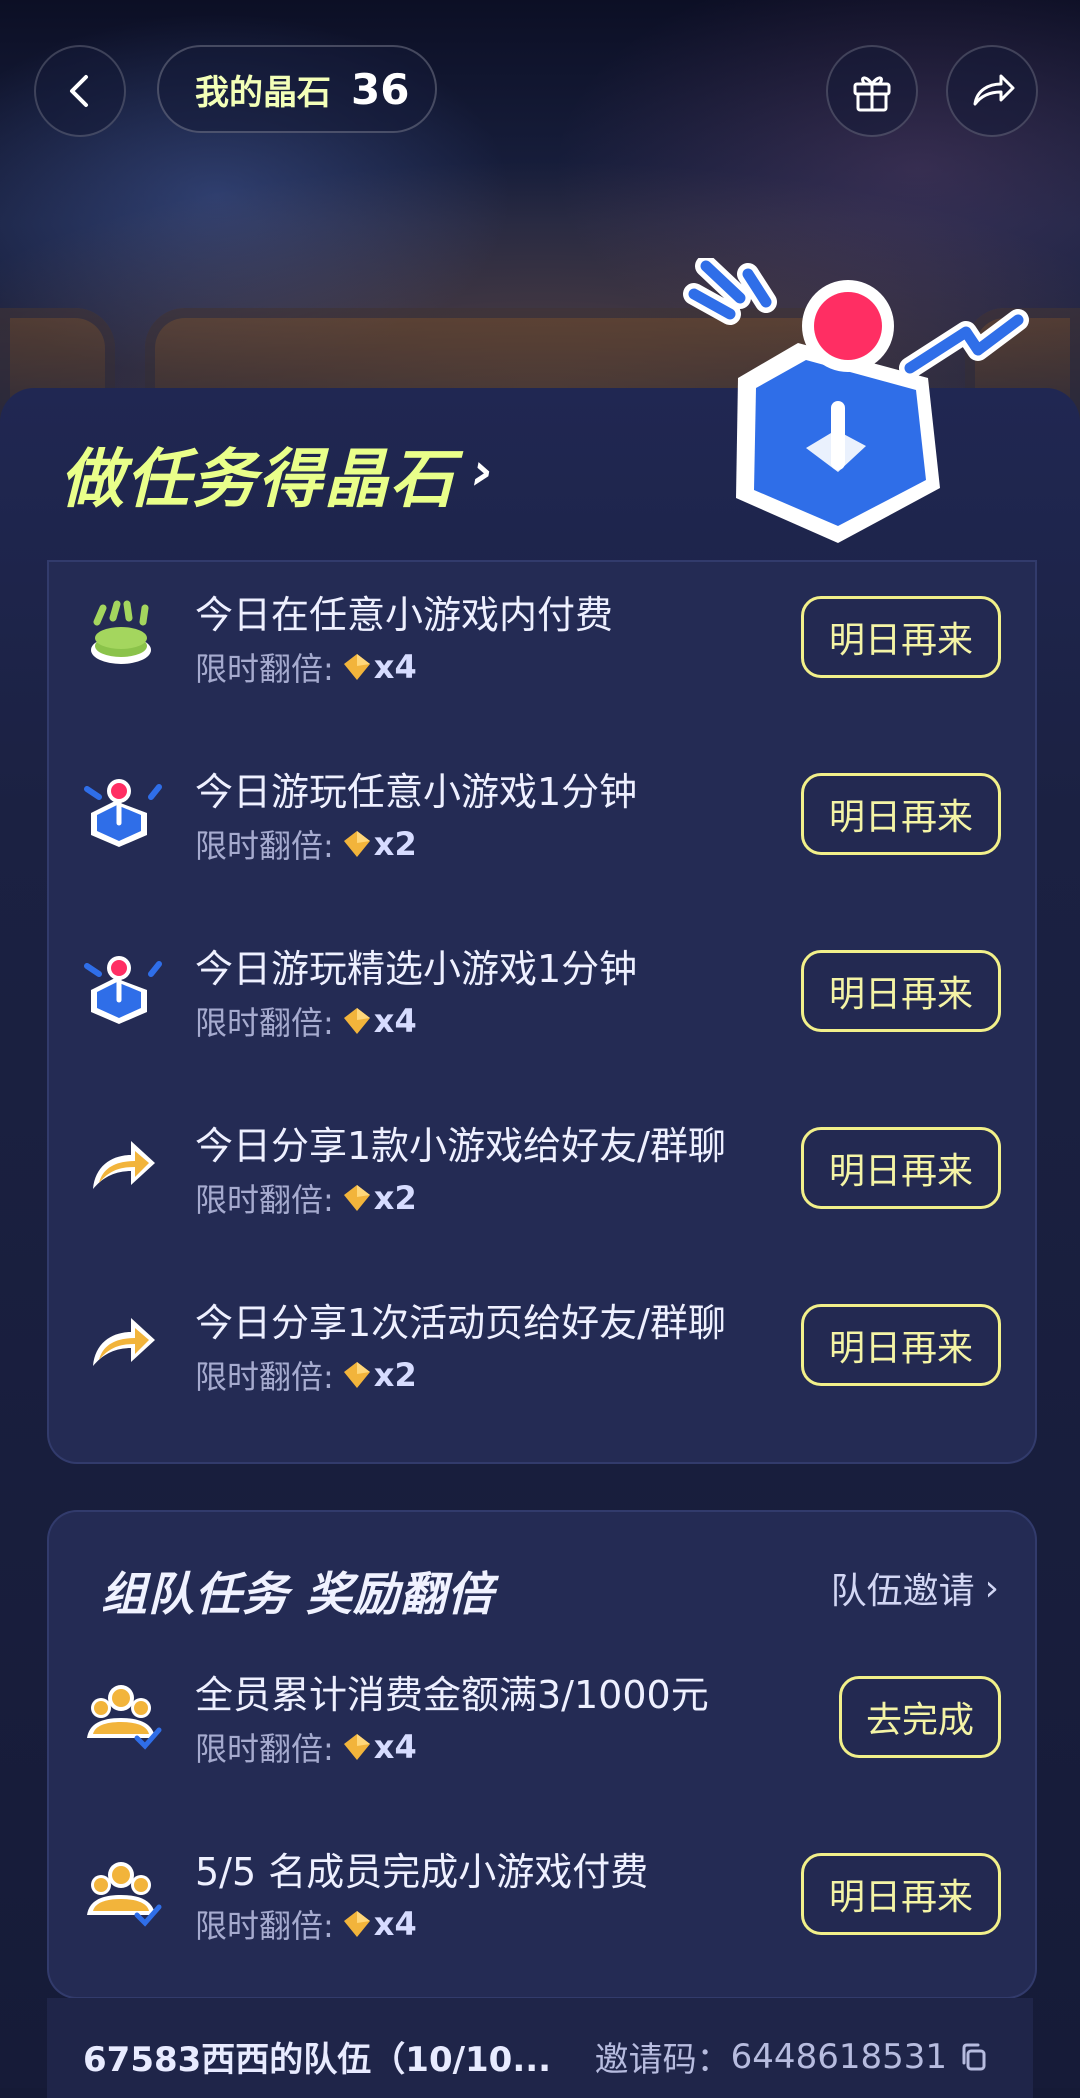 The height and width of the screenshot is (2098, 1080). Describe the element at coordinates (838, 2056) in the screenshot. I see `invite-code-value: 6448618531` at that location.